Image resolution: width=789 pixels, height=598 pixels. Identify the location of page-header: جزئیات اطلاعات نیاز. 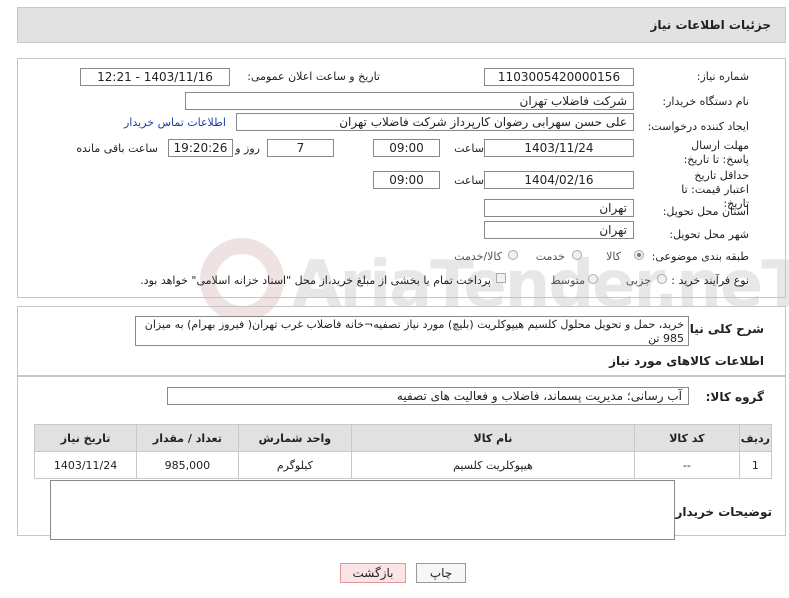
(401, 25).